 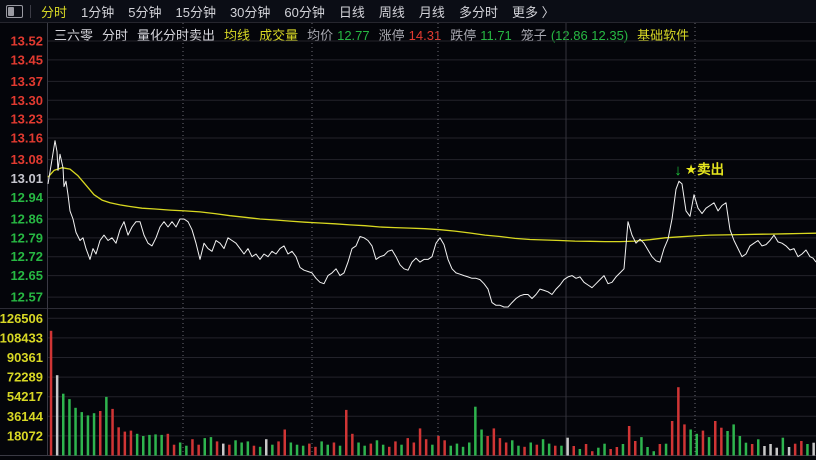 I want to click on price-tick-label: 13.23, so click(x=26, y=119).